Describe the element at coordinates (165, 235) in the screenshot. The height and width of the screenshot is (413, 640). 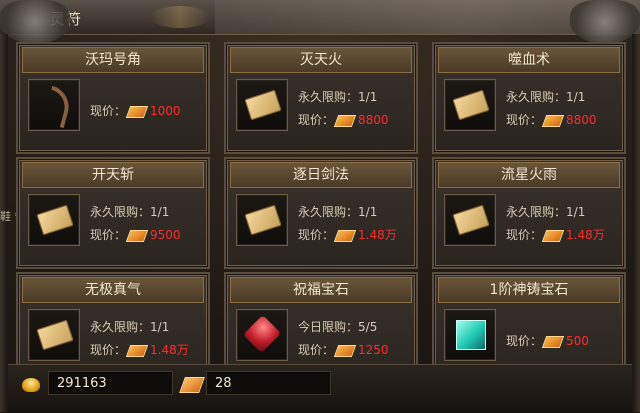
I see `price-value: 9500` at that location.